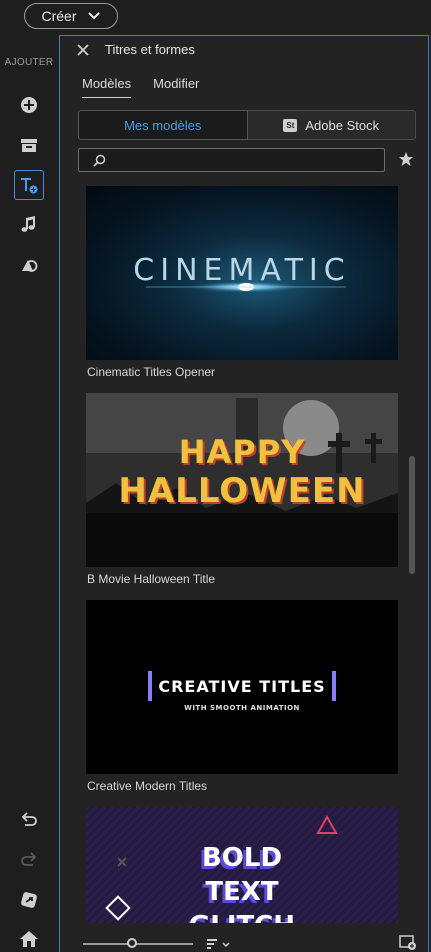  I want to click on rail-add-button, so click(29, 105).